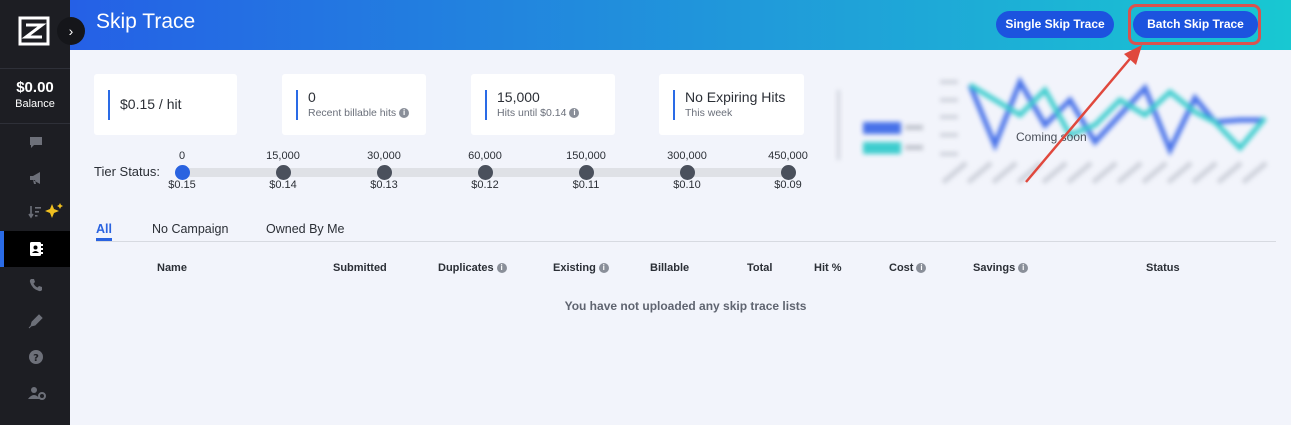 Image resolution: width=1291 pixels, height=425 pixels. I want to click on stat-card-hits-until: 15,000 Hits until $0.14 i, so click(543, 104).